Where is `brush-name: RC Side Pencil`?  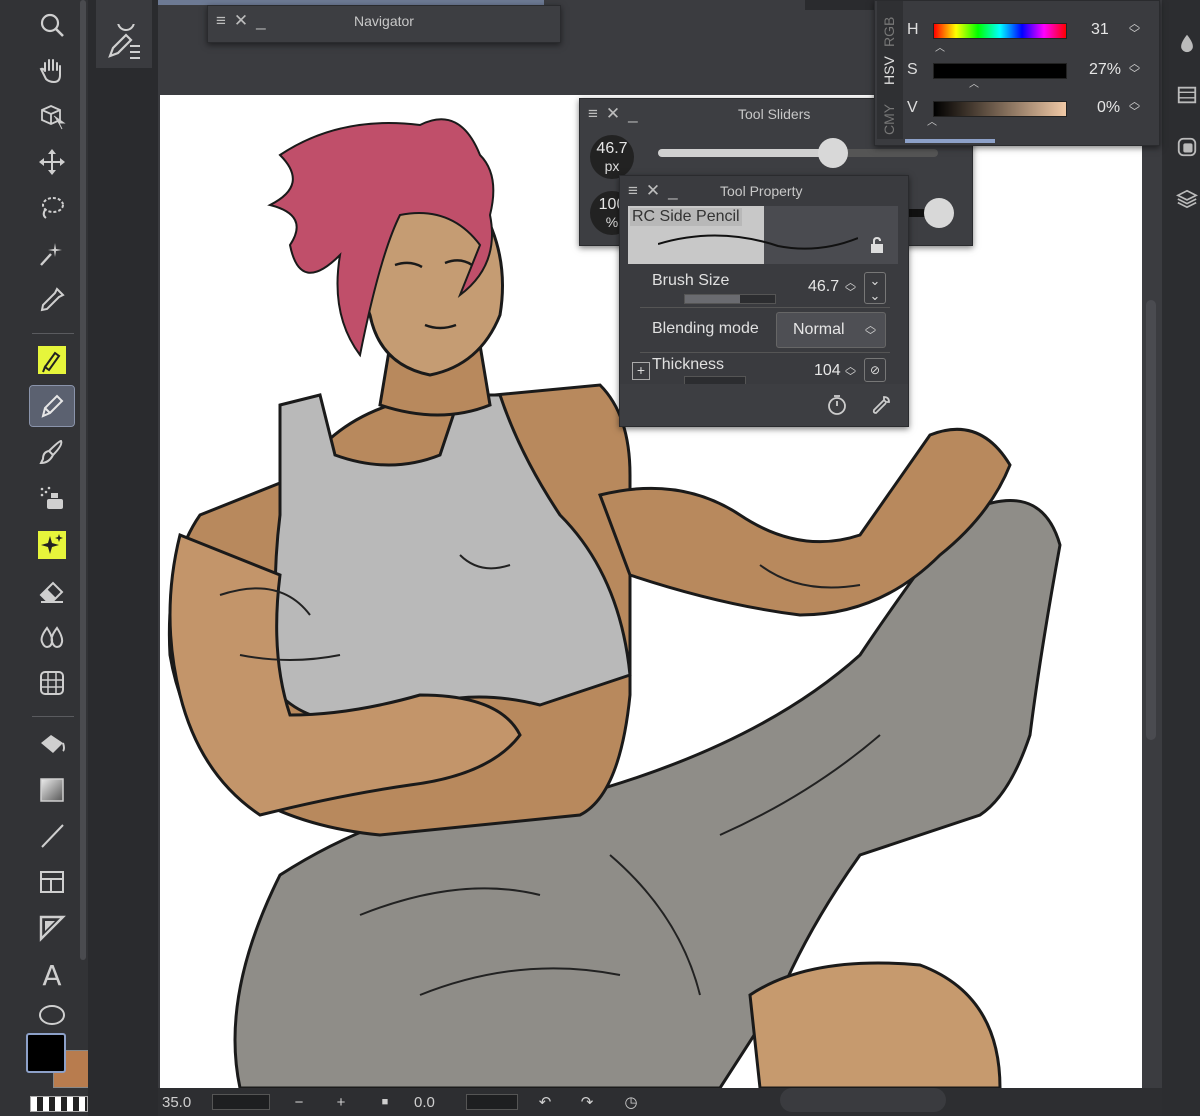
brush-name: RC Side Pencil is located at coordinates (686, 217).